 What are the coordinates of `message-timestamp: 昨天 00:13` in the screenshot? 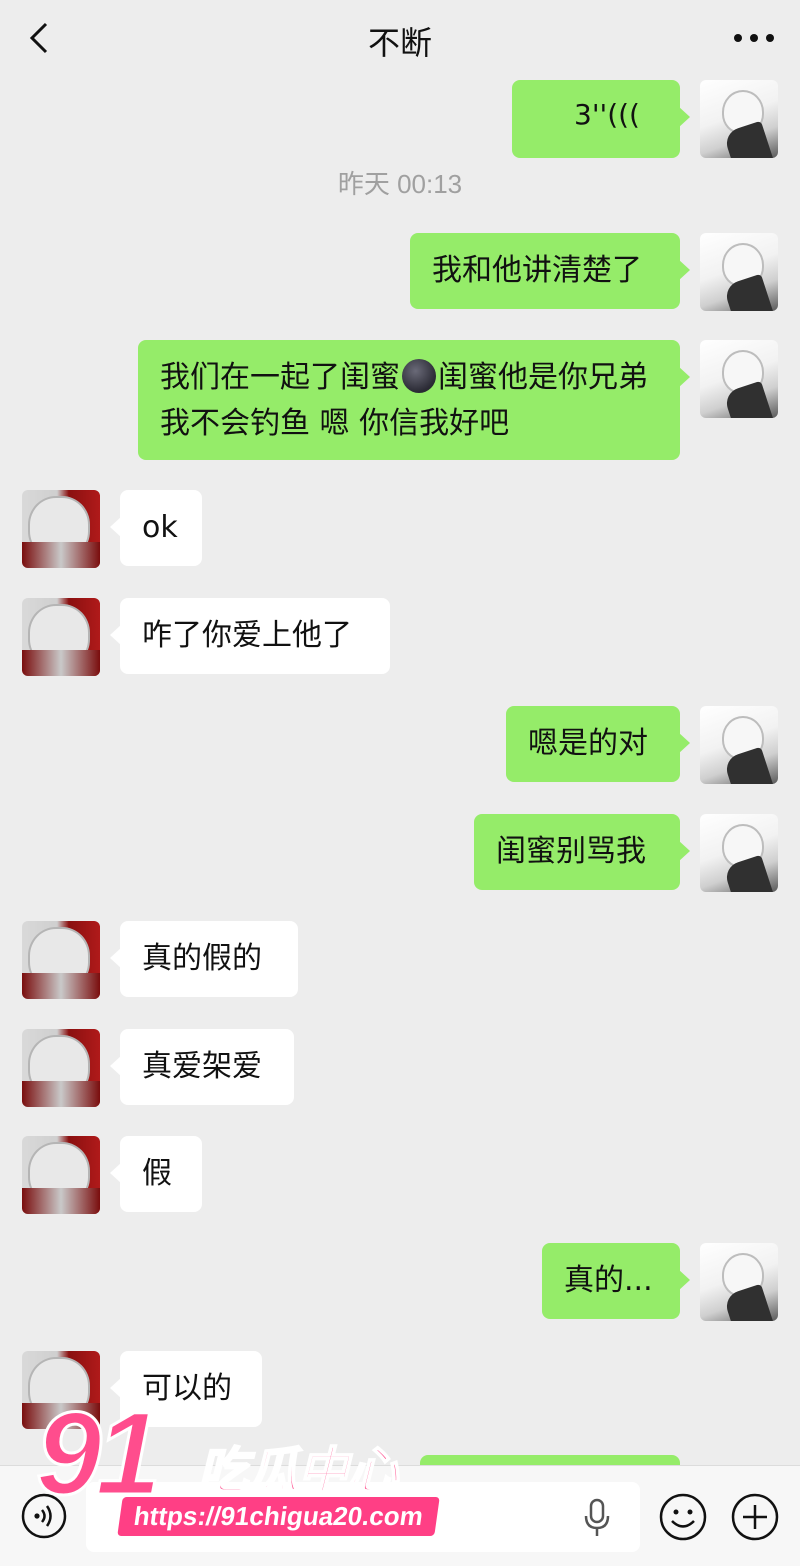 It's located at (400, 184).